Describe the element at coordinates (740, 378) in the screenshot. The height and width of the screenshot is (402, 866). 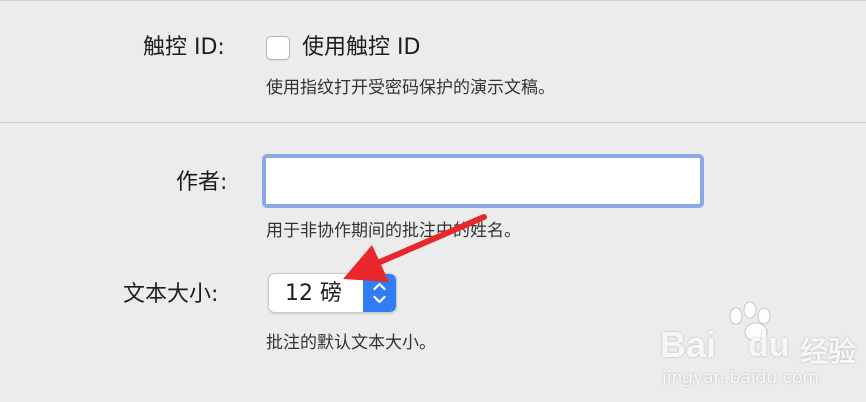
I see `watermark-url: jingyan.baidu.com` at that location.